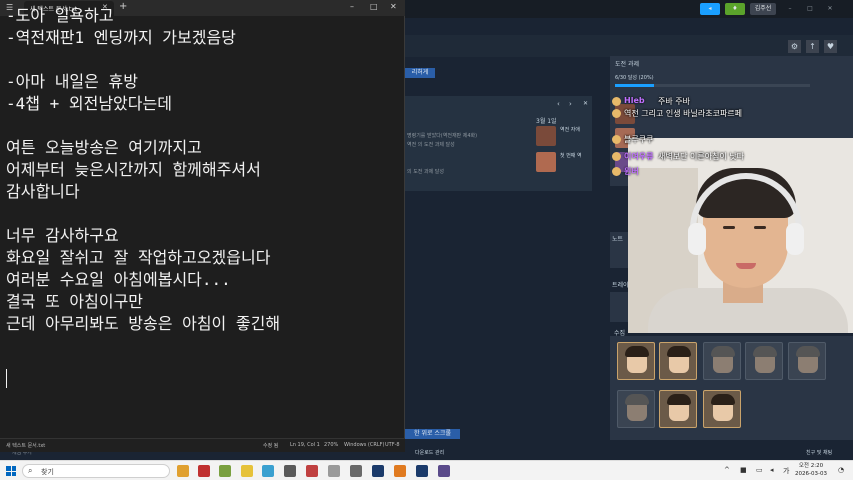  I want to click on text-cursor, so click(6, 378).